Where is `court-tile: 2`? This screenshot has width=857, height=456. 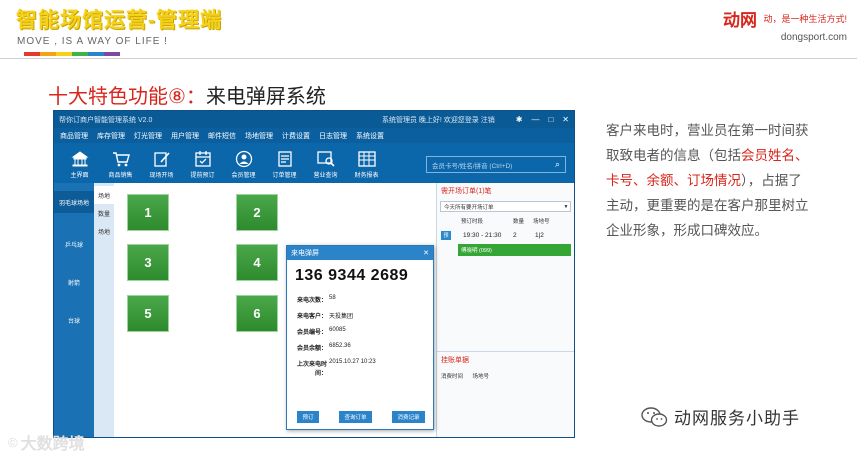 court-tile: 2 is located at coordinates (257, 212).